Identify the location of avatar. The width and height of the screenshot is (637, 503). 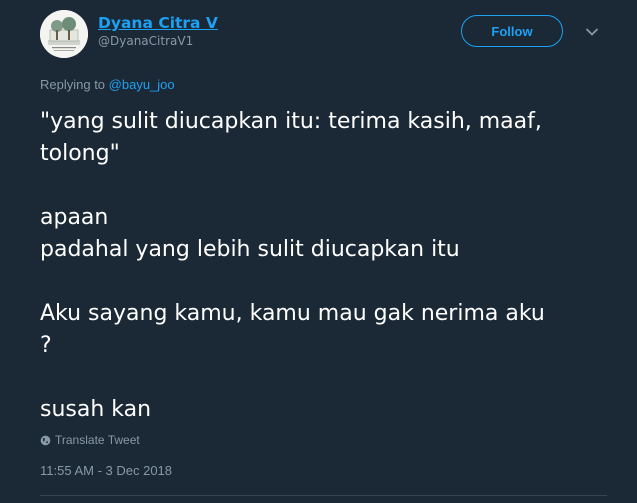
(64, 34).